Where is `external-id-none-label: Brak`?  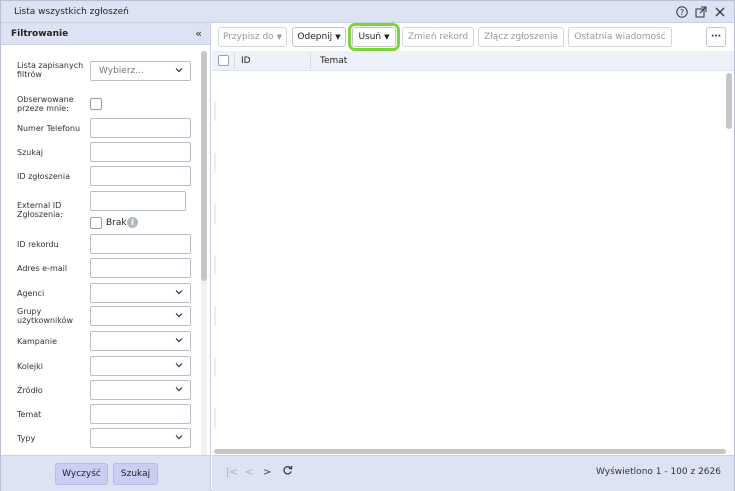 external-id-none-label: Brak is located at coordinates (116, 223).